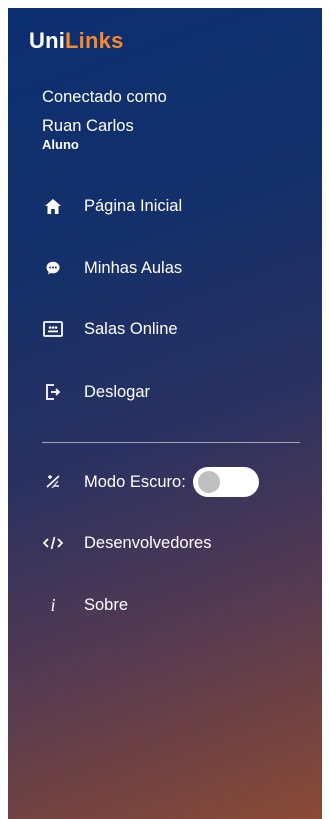 The width and height of the screenshot is (330, 819). Describe the element at coordinates (53, 268) in the screenshot. I see `chat-bubble-icon` at that location.